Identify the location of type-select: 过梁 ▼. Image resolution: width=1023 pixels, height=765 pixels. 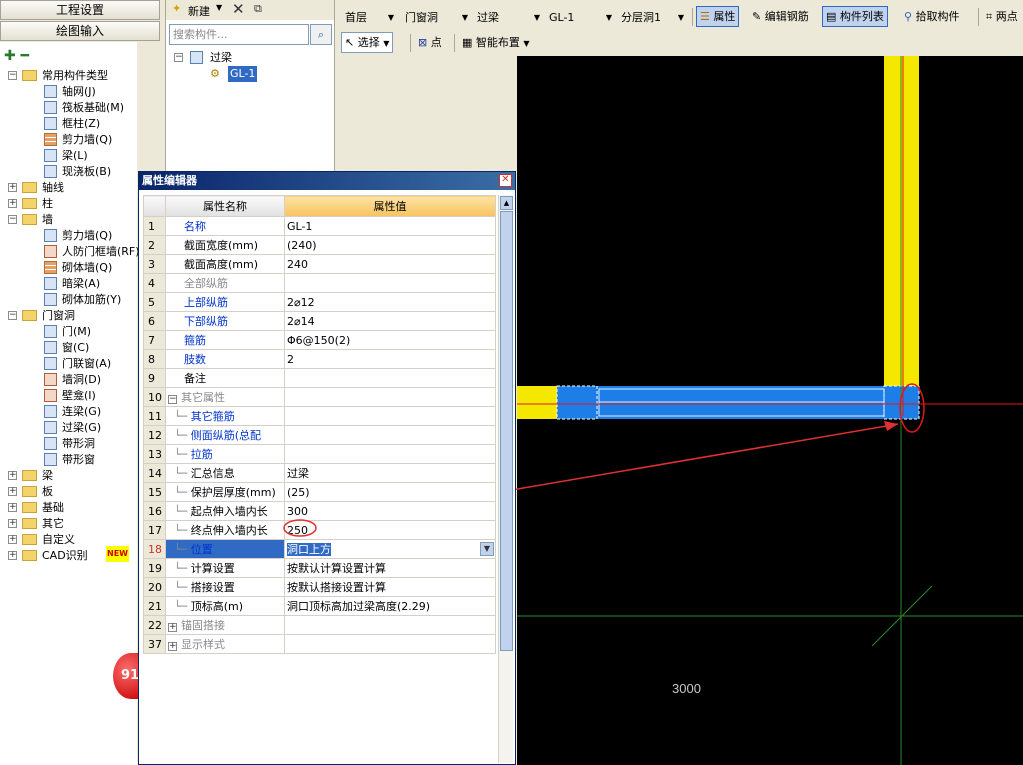
(508, 17).